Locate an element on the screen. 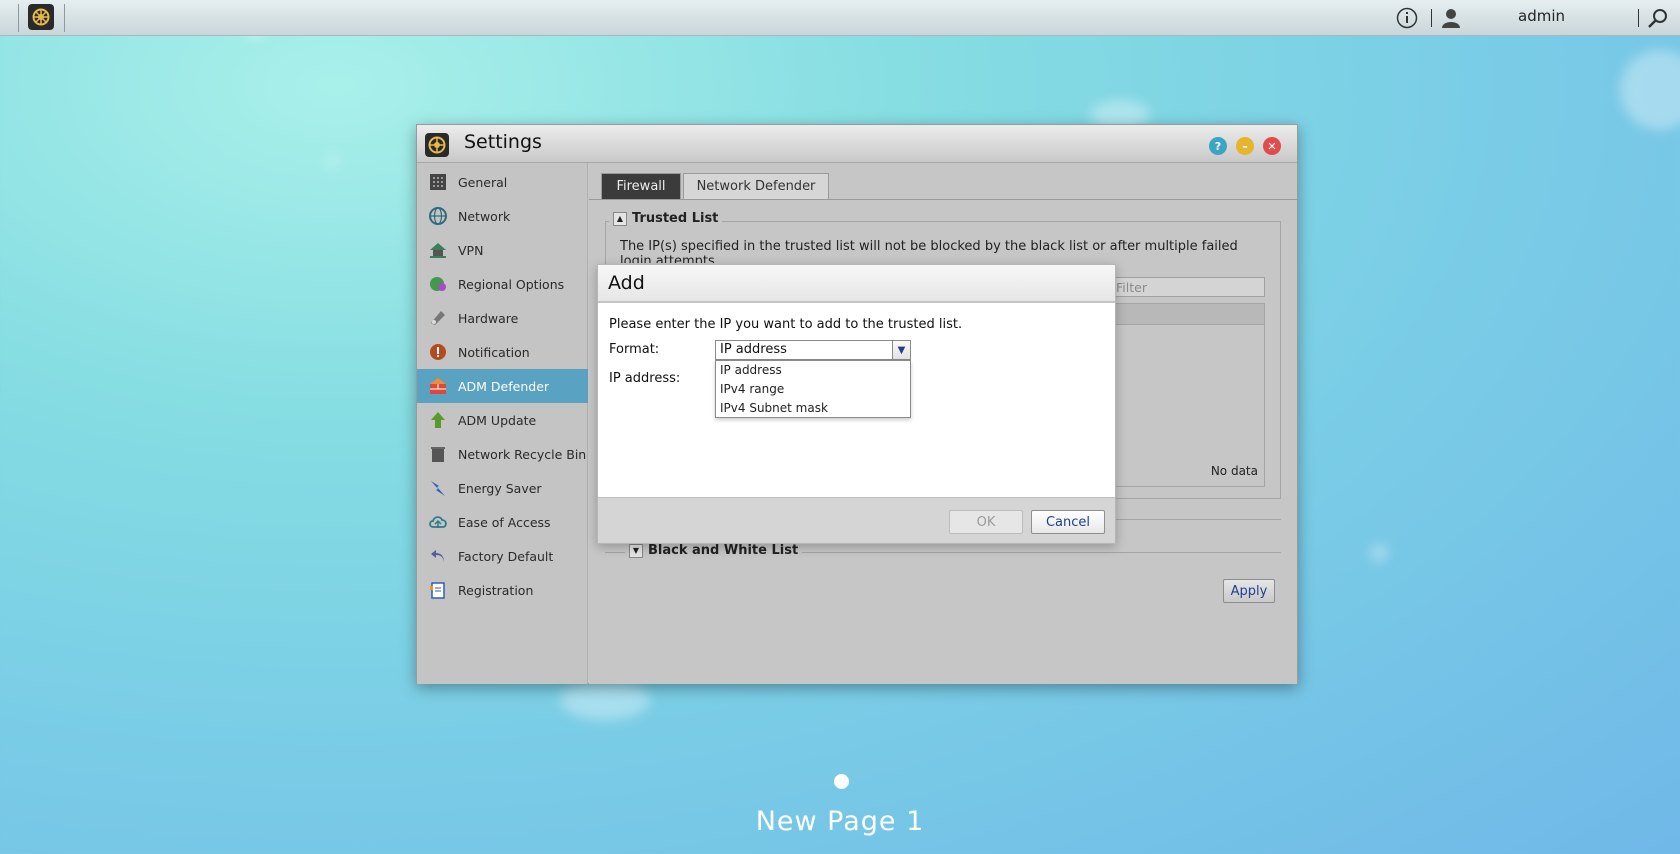 The height and width of the screenshot is (854, 1680). cancel-button: Cancel is located at coordinates (1068, 522).